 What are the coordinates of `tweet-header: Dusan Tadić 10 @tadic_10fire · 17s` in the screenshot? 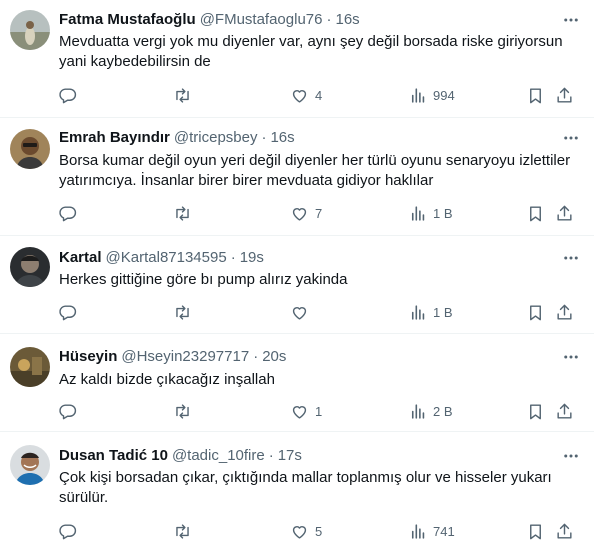 It's located at (180, 455).